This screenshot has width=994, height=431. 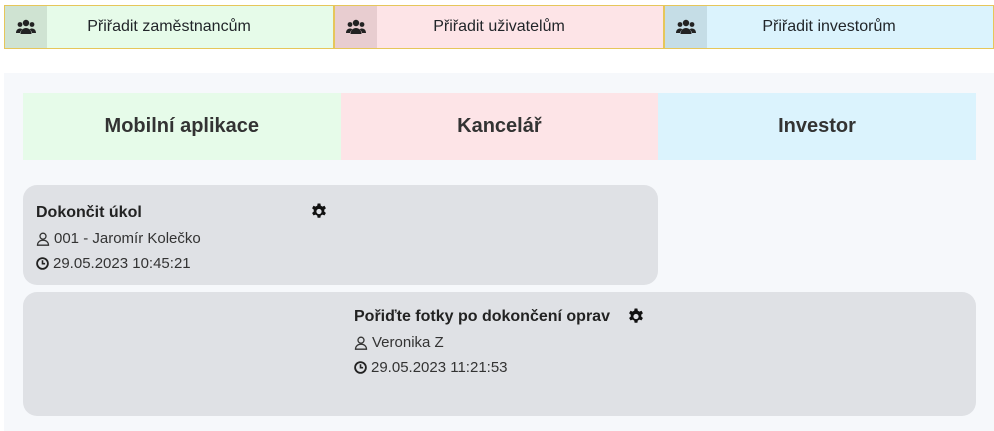 I want to click on task-assignee-name: Veronika Z, so click(x=408, y=342).